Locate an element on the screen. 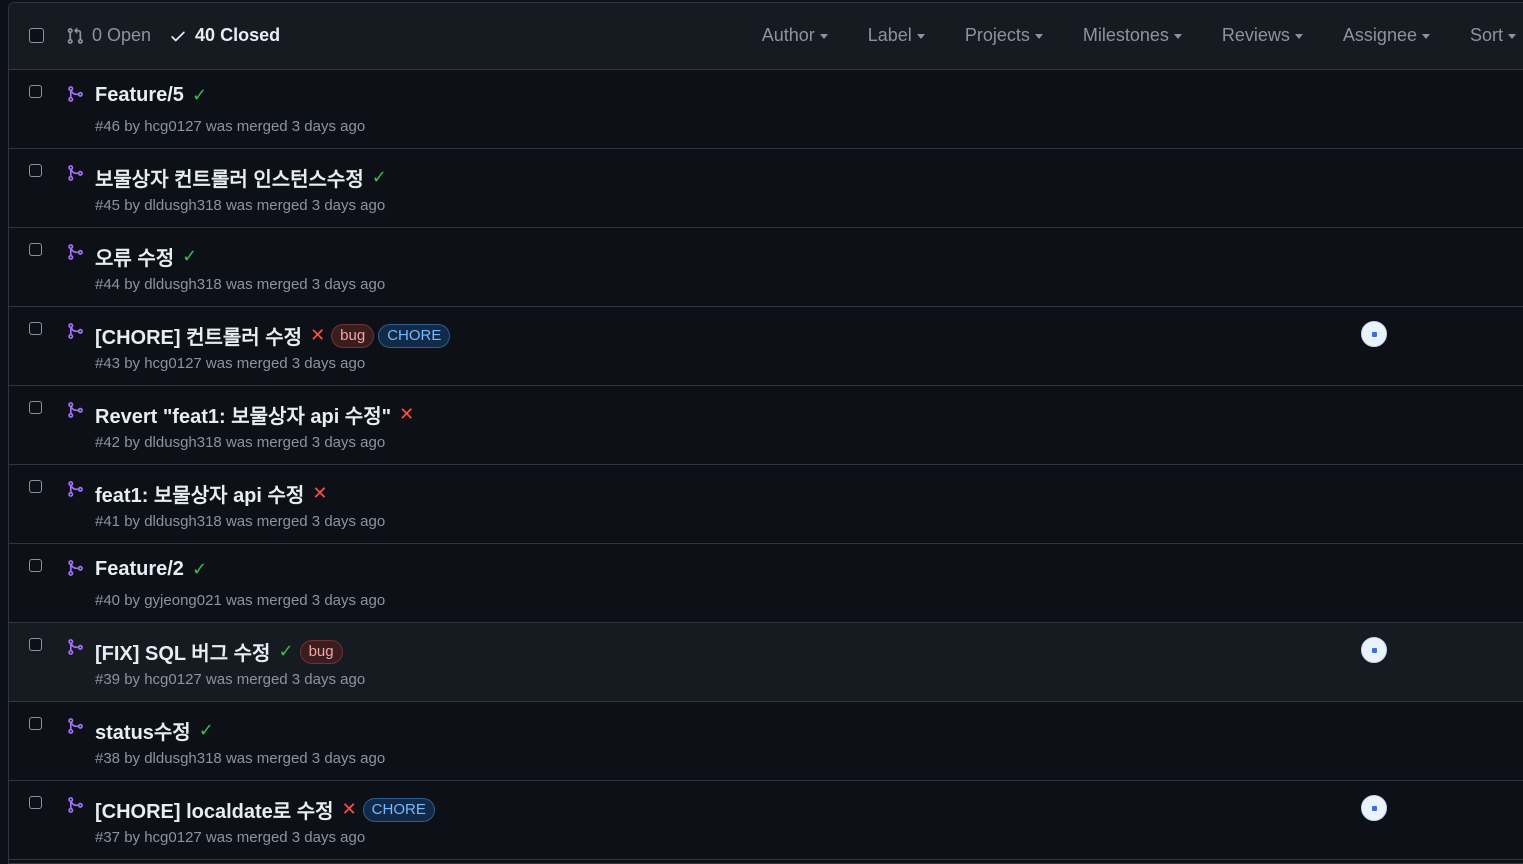 The image size is (1523, 864). pull-request-meta: #46 by hcg0127 was merged 3 days ago is located at coordinates (230, 126).